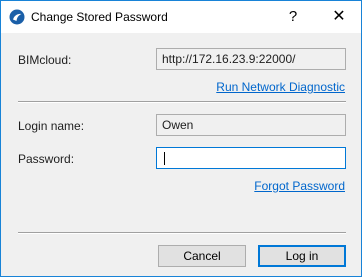 The height and width of the screenshot is (277, 362). I want to click on log-in-button: Log in, so click(302, 256).